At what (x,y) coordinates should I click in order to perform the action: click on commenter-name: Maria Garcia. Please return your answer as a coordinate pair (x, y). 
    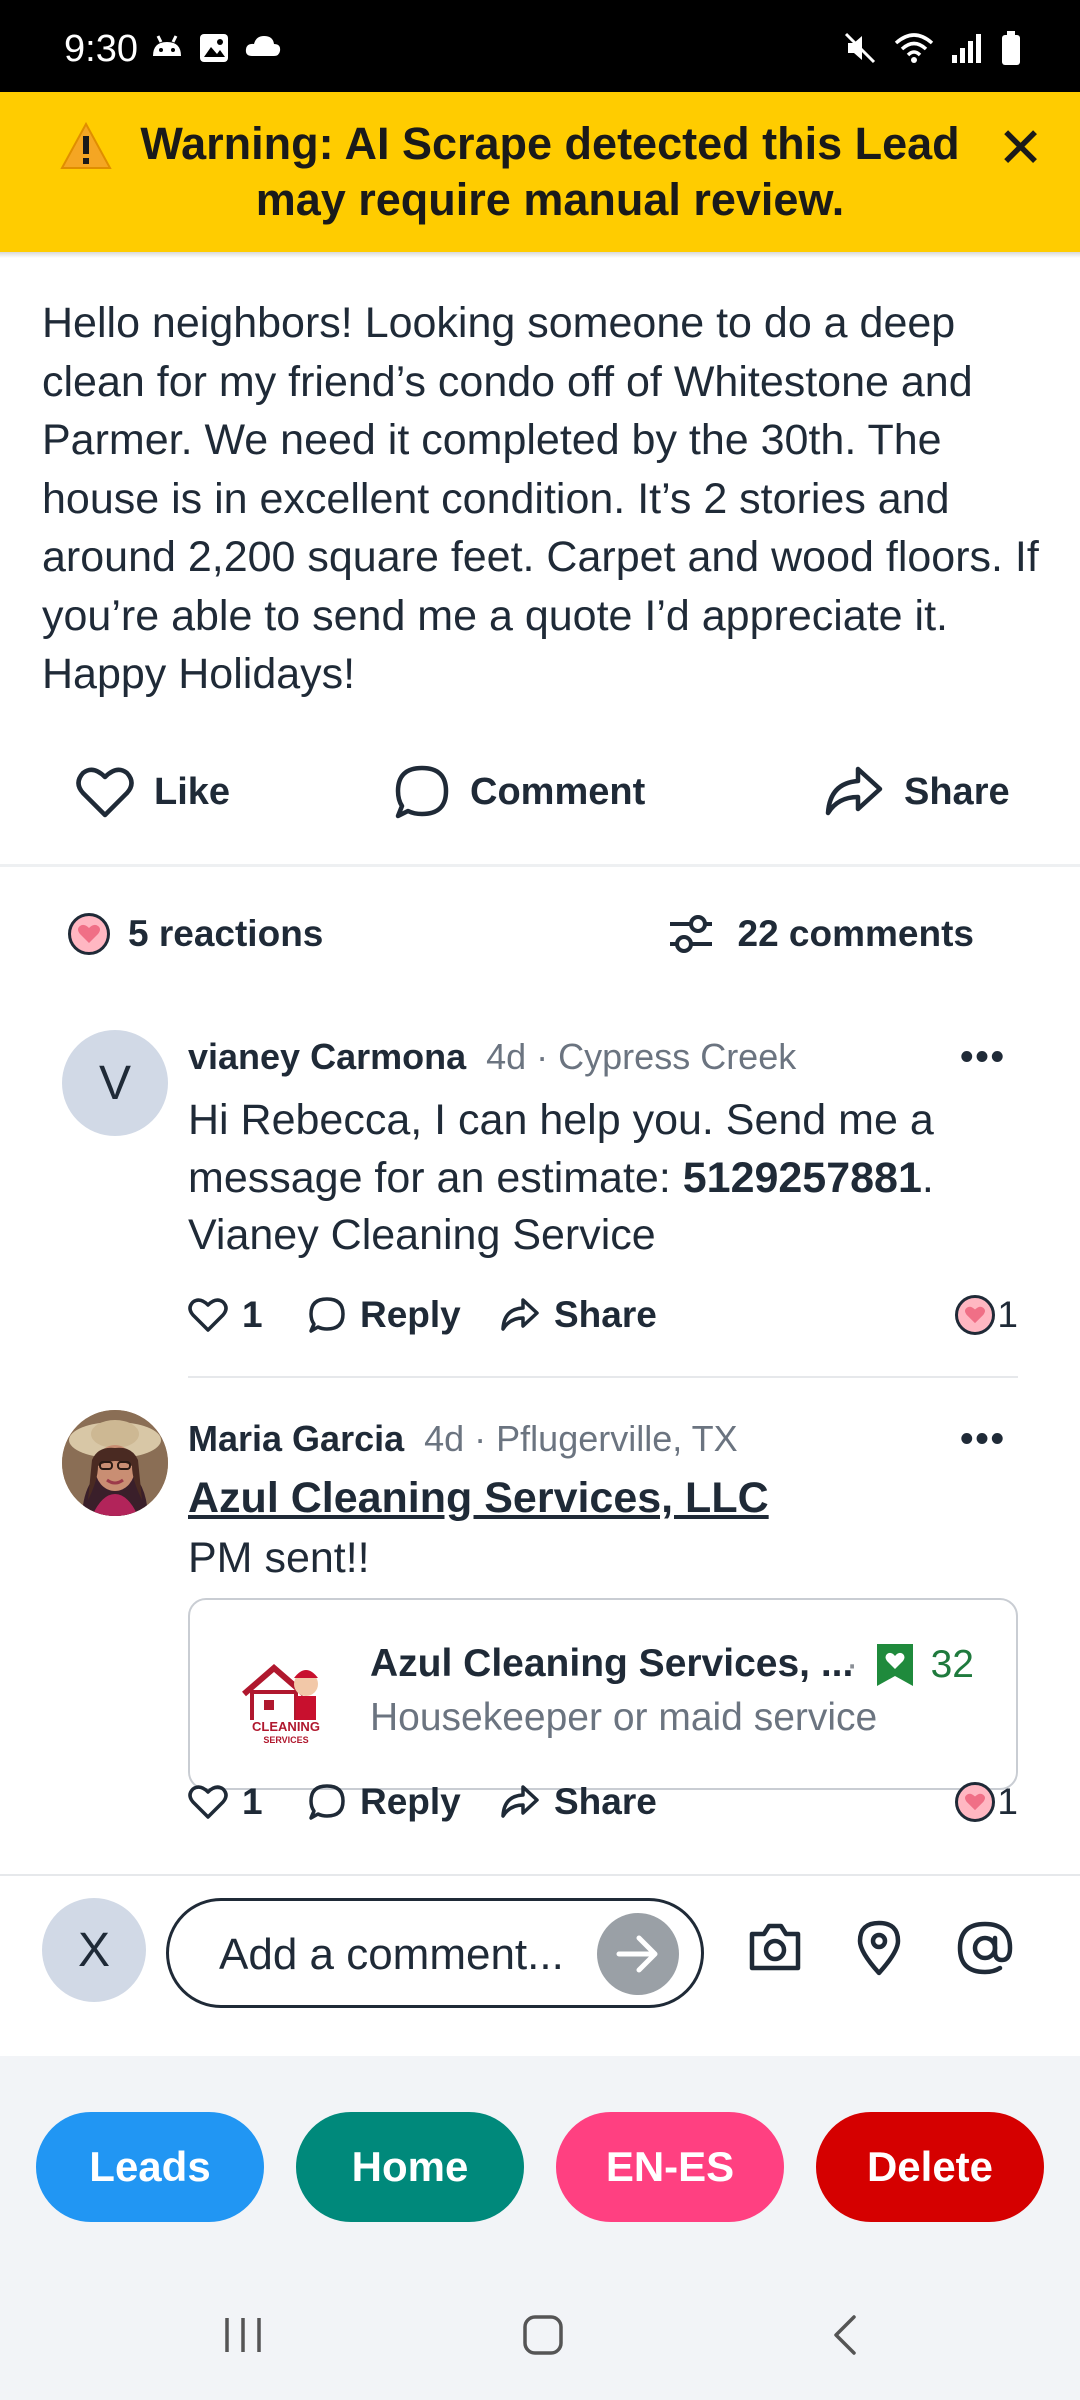
    Looking at the image, I should click on (296, 1438).